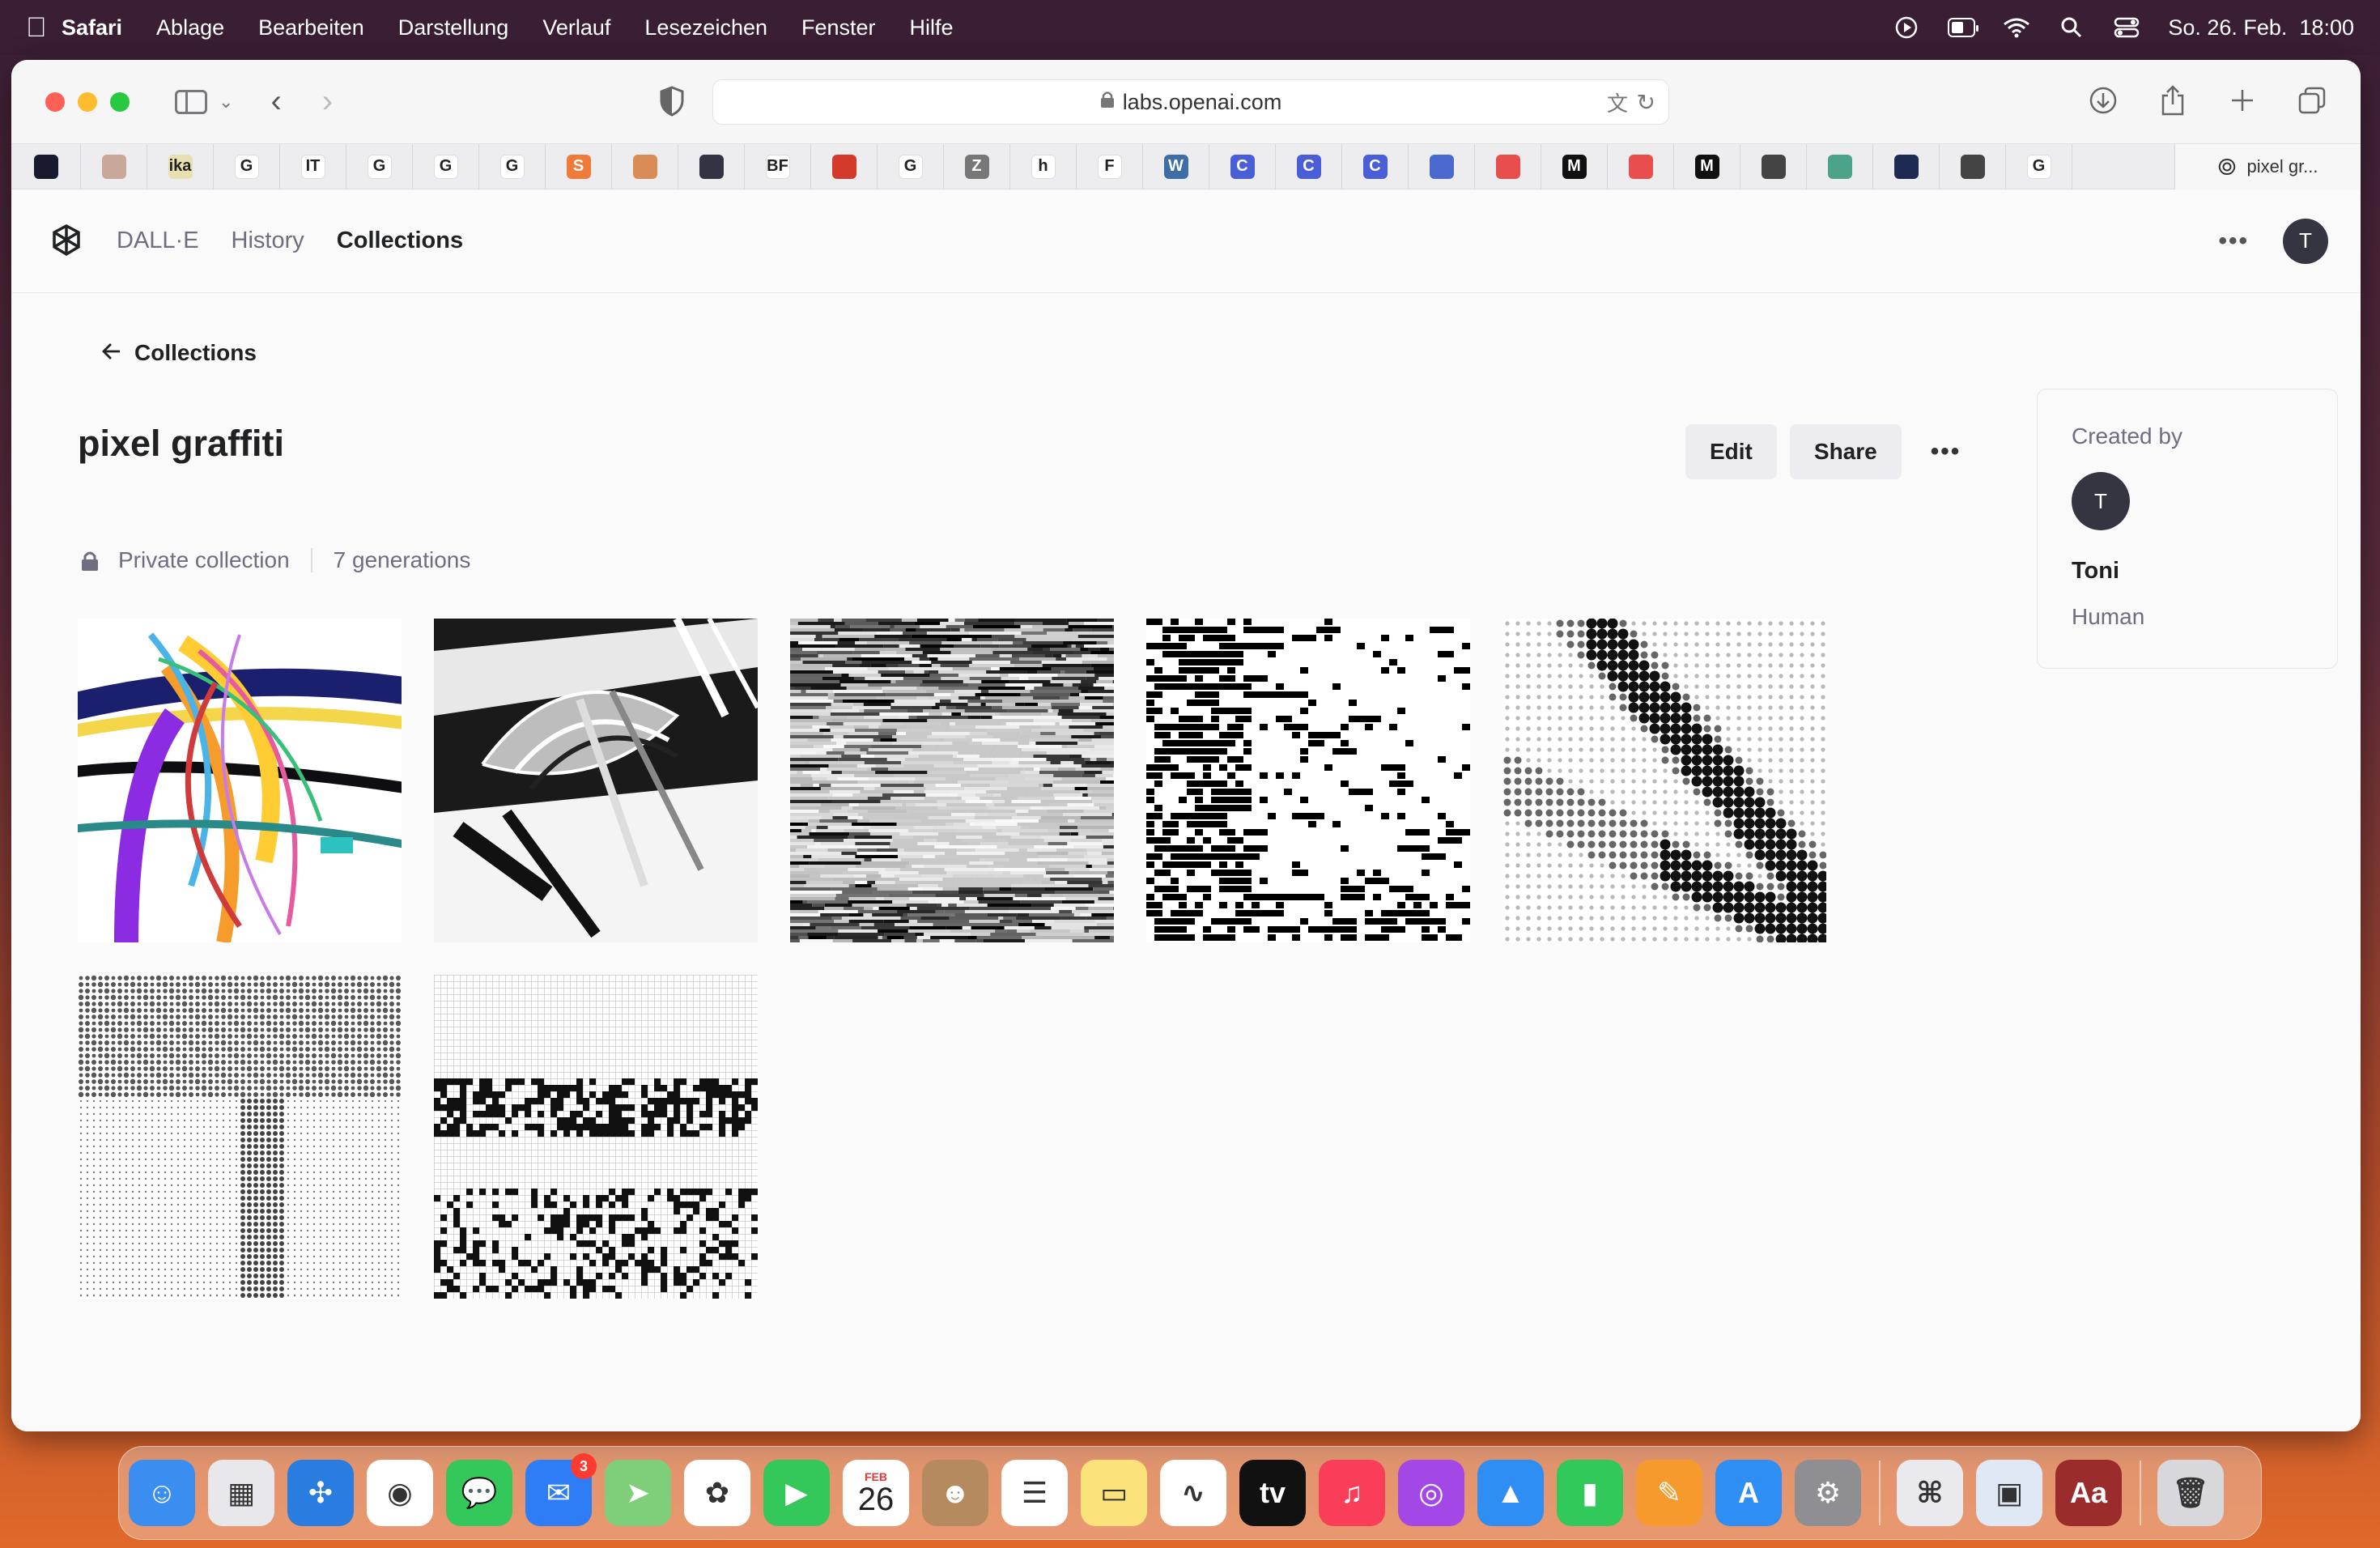 This screenshot has height=1548, width=2380. Describe the element at coordinates (2190, 1493) in the screenshot. I see `dock-trash-icon: 🗑` at that location.